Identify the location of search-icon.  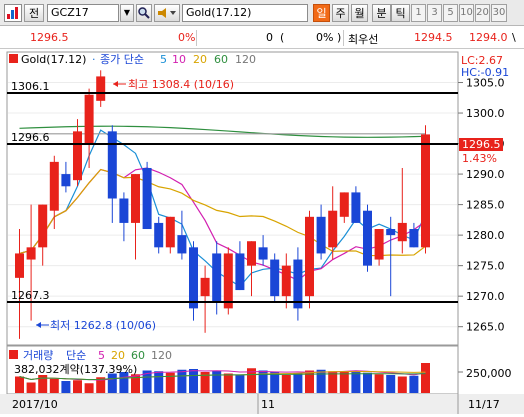
(144, 13).